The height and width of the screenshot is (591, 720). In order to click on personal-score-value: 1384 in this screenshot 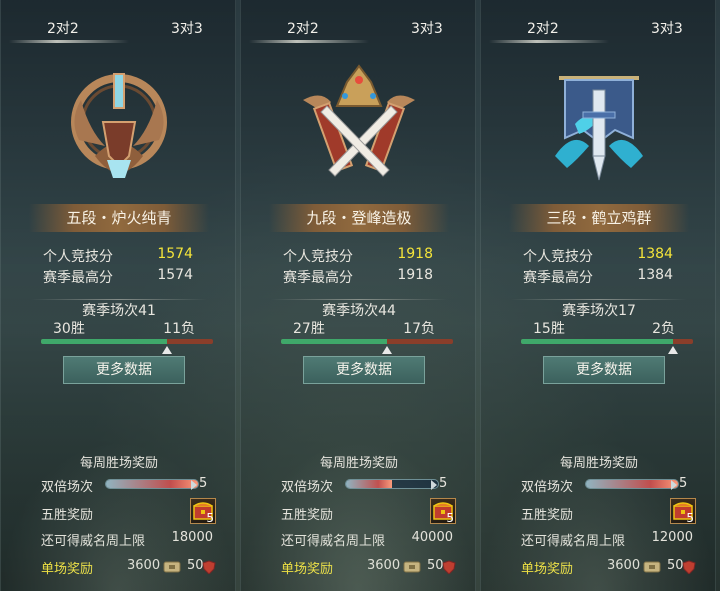, I will do `click(655, 254)`.